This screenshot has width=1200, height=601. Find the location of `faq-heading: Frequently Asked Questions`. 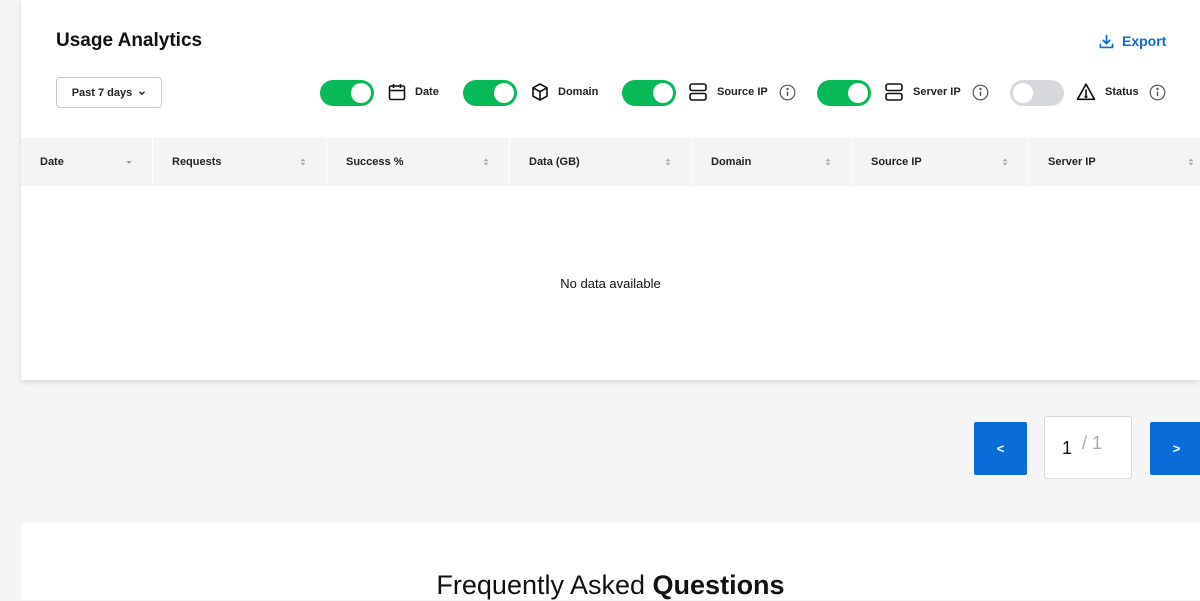

faq-heading: Frequently Asked Questions is located at coordinates (610, 585).